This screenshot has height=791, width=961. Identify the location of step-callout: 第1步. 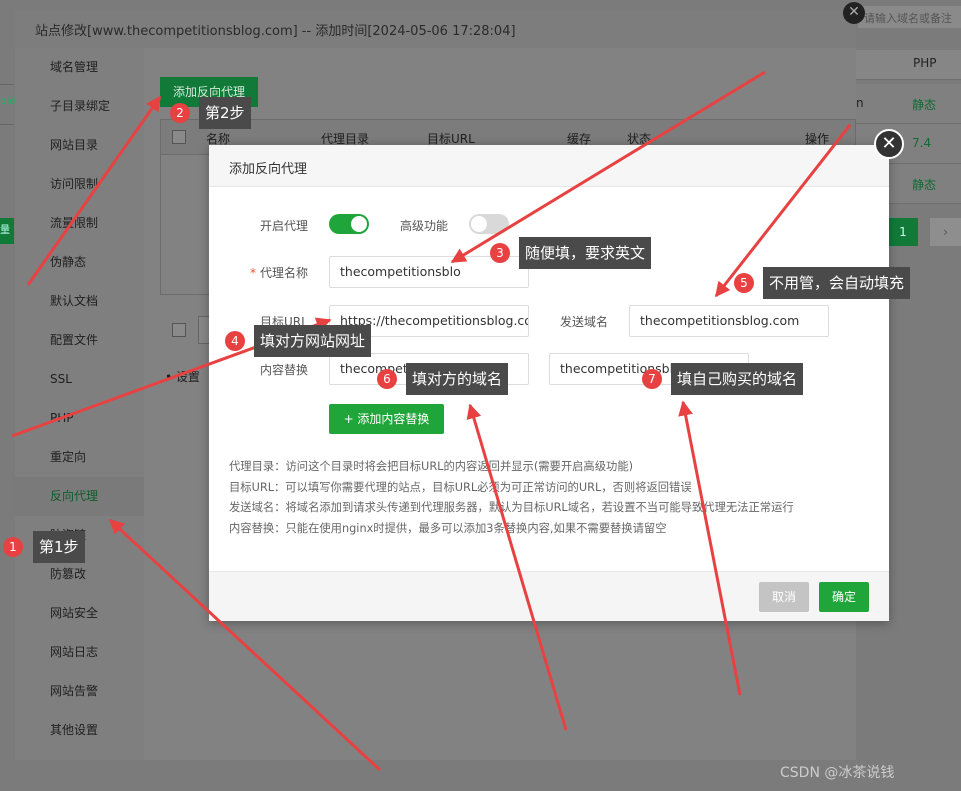
(59, 547).